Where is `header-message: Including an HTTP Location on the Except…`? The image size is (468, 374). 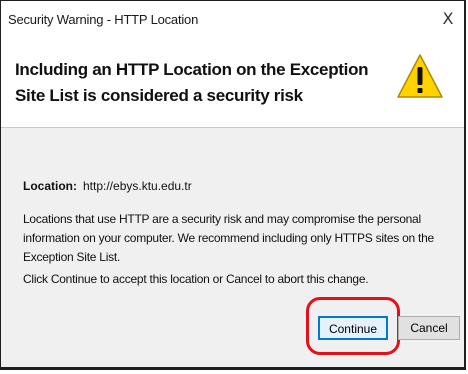
header-message: Including an HTTP Location on the Except… is located at coordinates (192, 82).